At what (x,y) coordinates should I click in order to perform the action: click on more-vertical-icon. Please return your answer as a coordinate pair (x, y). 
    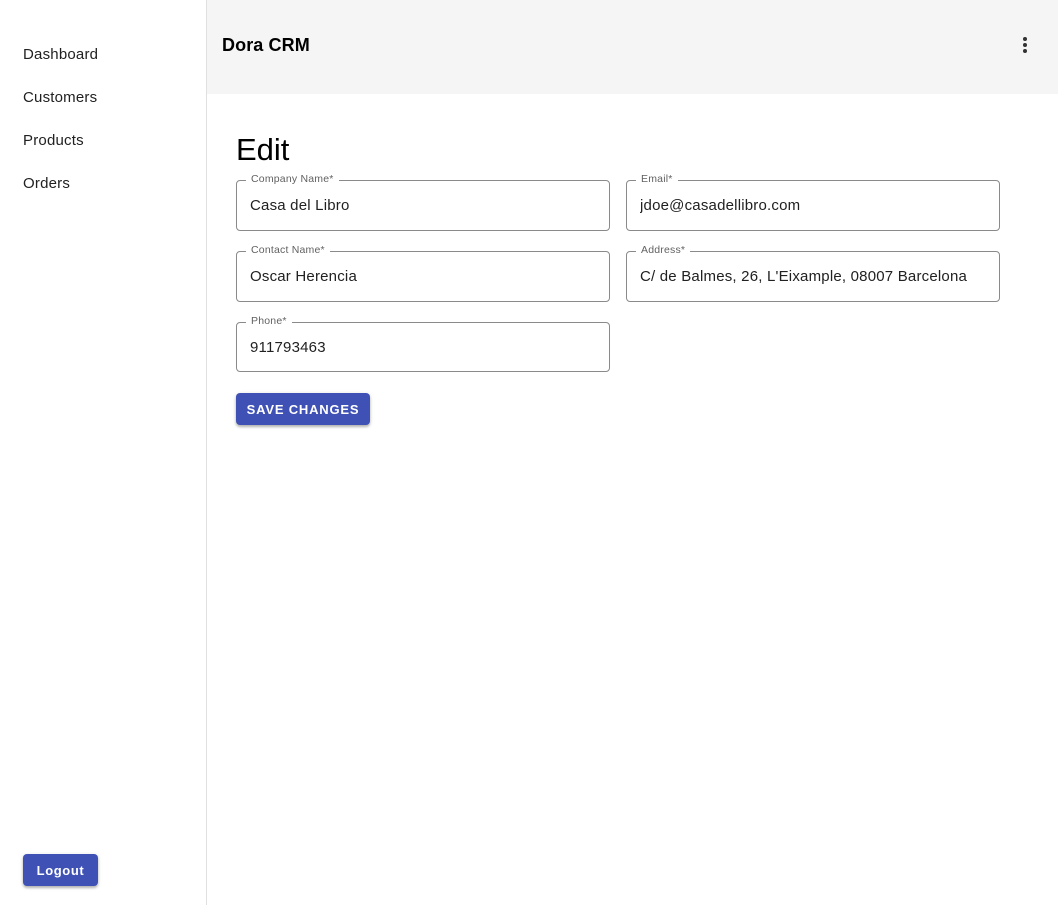
    Looking at the image, I should click on (1025, 45).